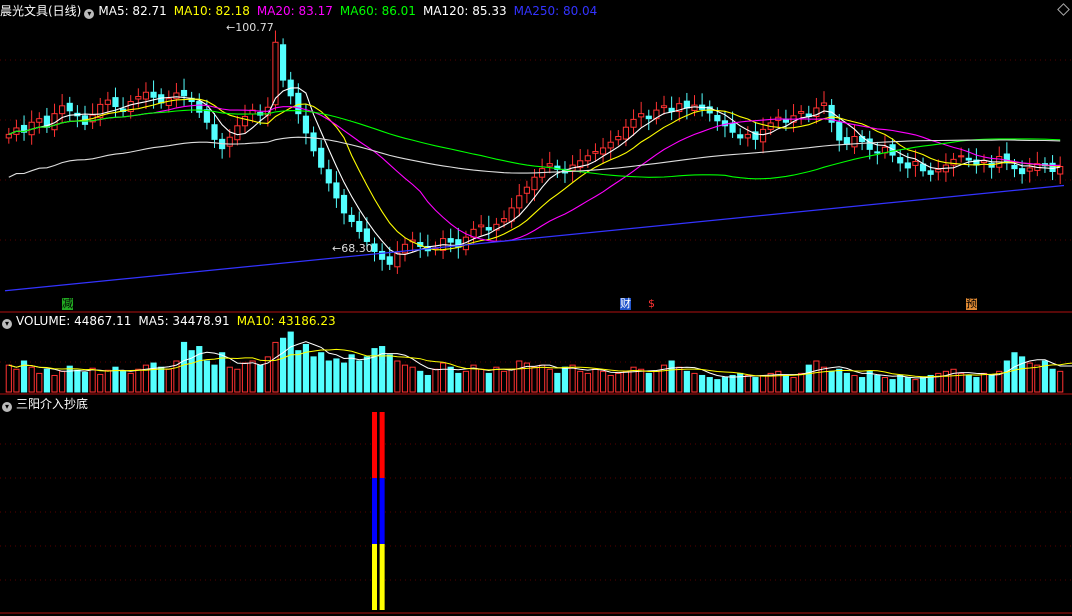 The width and height of the screenshot is (1072, 616). Describe the element at coordinates (67, 304) in the screenshot. I see `event-flag-reduce: 减` at that location.